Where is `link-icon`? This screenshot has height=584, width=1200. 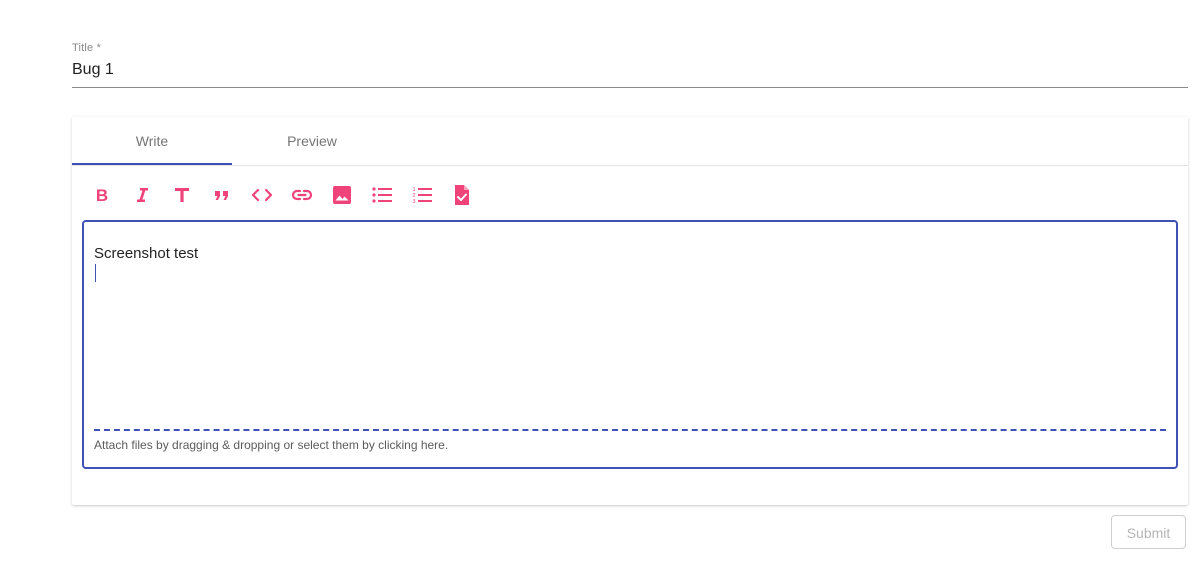 link-icon is located at coordinates (302, 195).